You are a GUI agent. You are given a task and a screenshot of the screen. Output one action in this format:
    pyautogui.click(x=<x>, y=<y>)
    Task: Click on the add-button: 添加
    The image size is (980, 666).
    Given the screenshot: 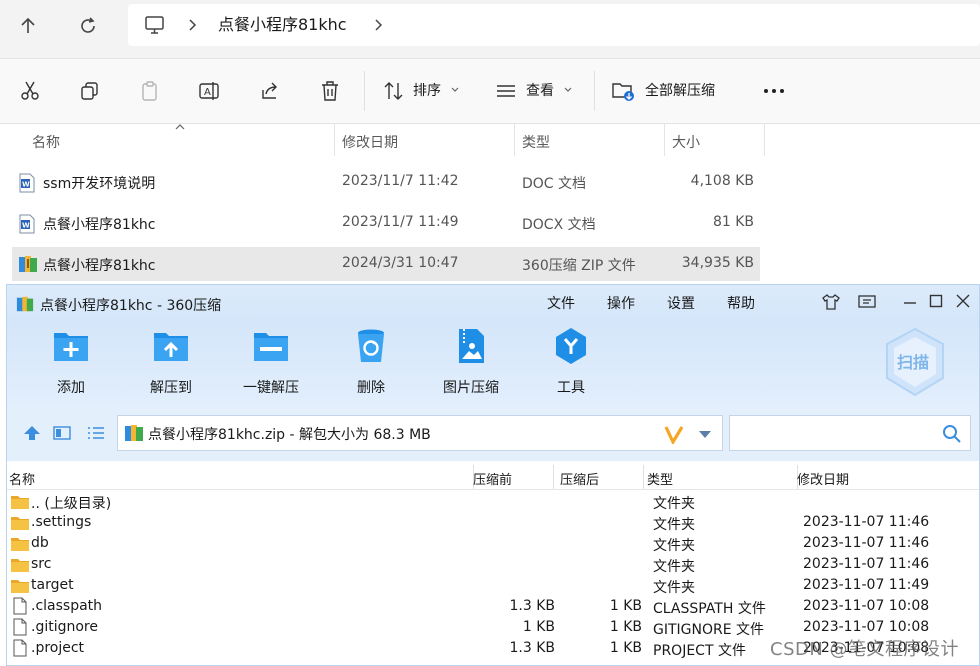 What is the action you would take?
    pyautogui.click(x=71, y=362)
    